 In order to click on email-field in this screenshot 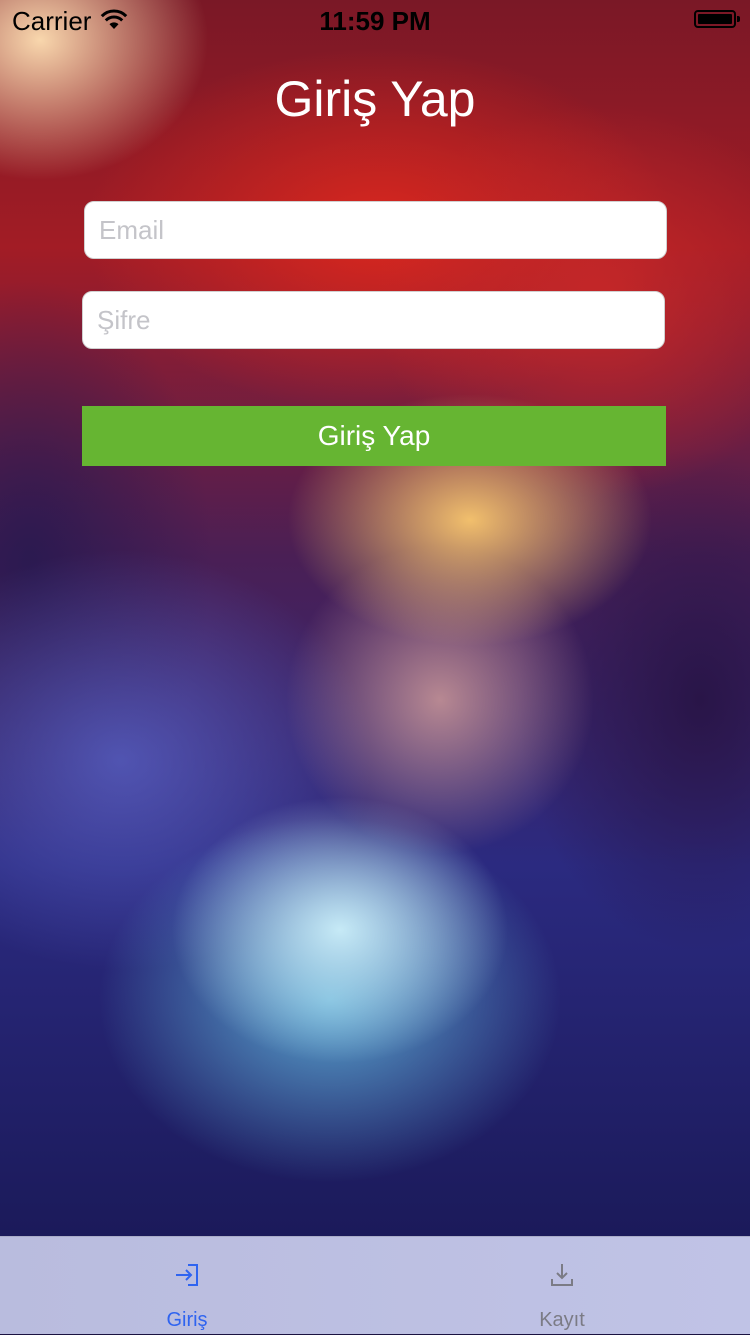, I will do `click(375, 230)`.